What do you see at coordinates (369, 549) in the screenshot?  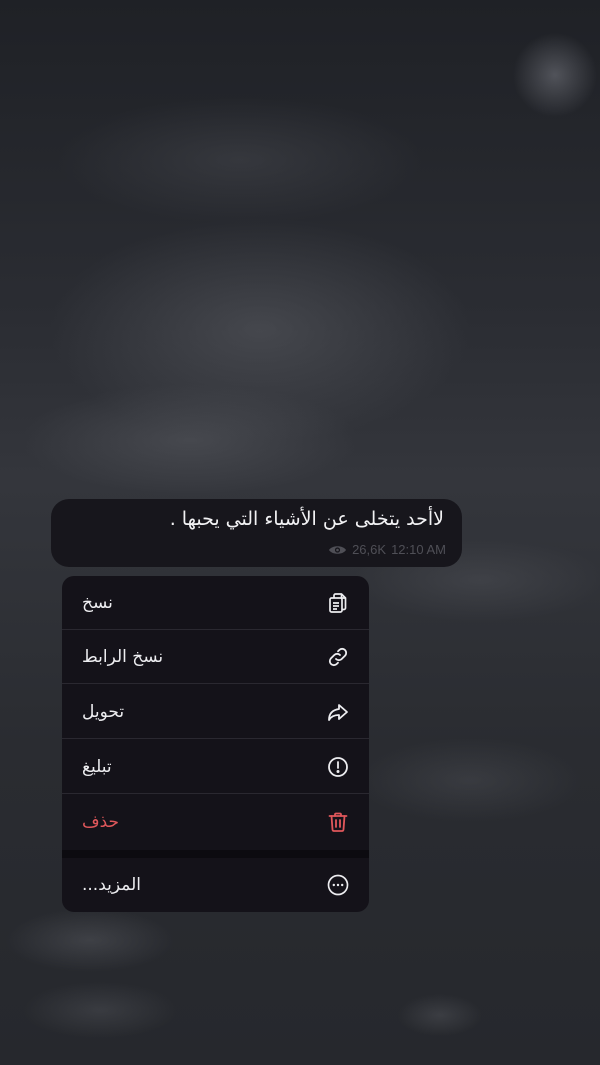 I see `view-count: 26,6K` at bounding box center [369, 549].